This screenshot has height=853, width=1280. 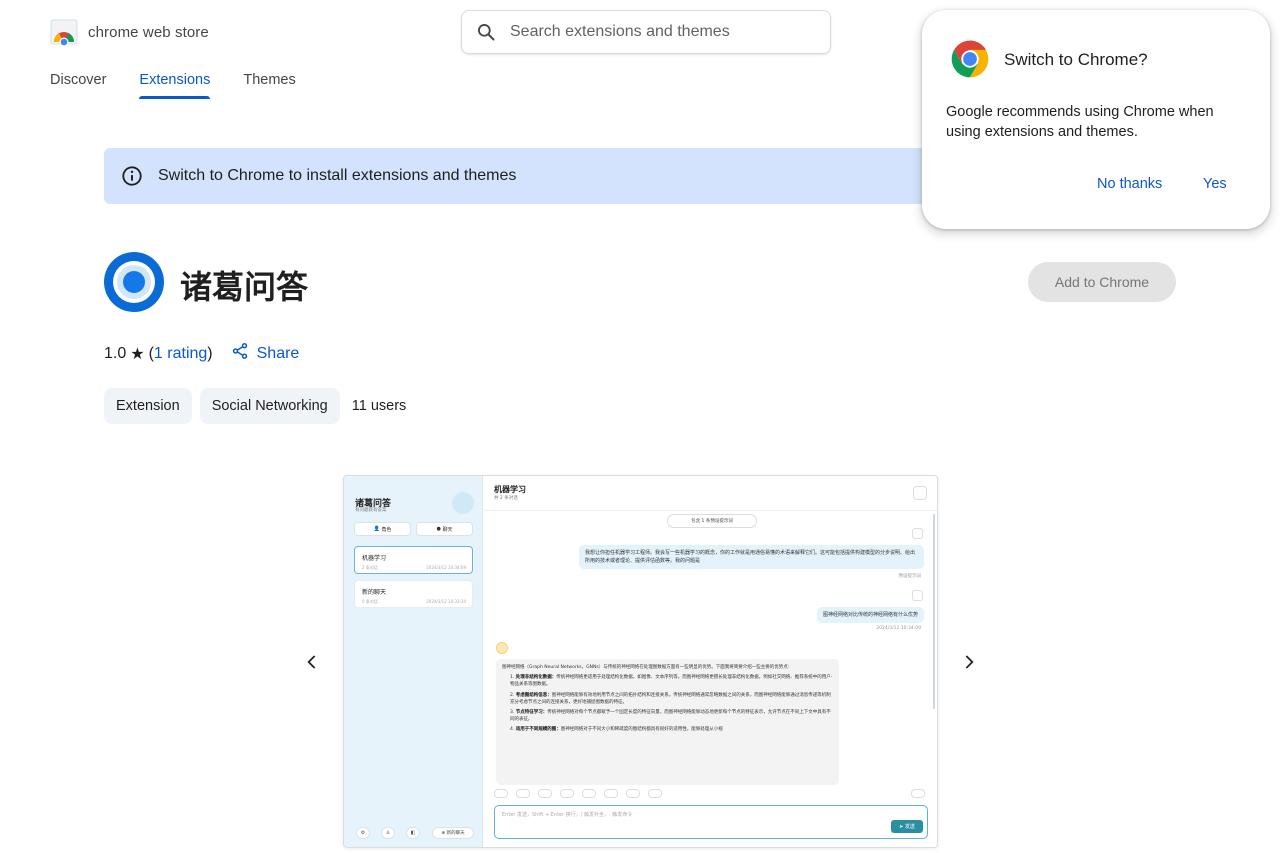 I want to click on shot-role-label: 角色, so click(x=386, y=529).